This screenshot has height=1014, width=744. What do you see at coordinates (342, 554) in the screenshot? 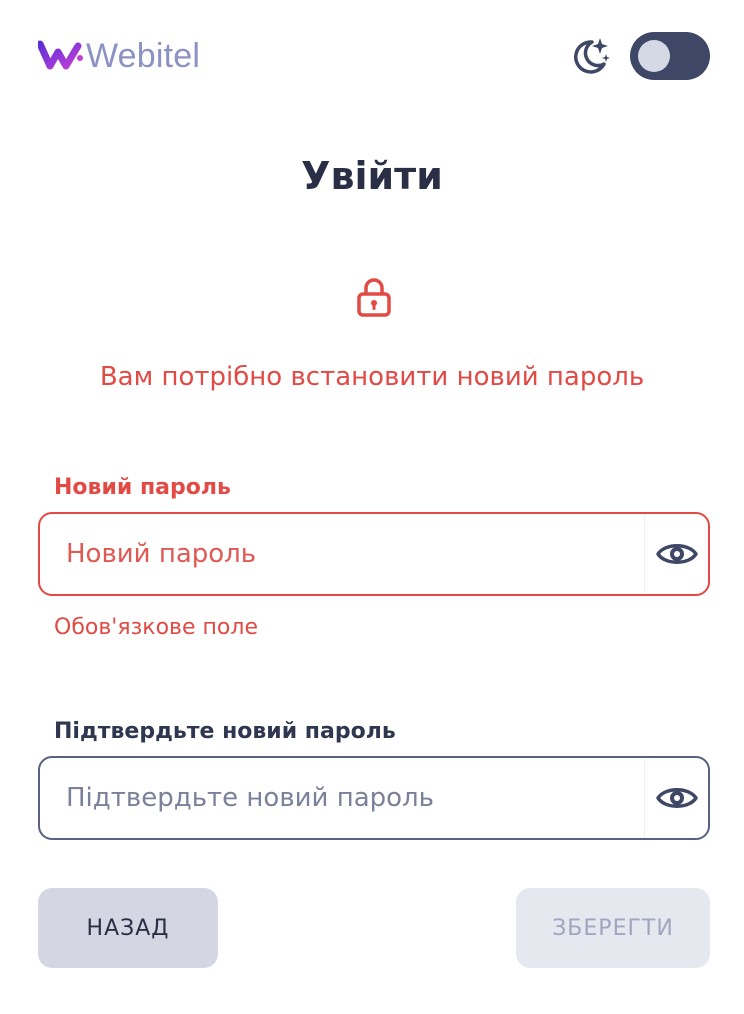
I see `new-password-input` at bounding box center [342, 554].